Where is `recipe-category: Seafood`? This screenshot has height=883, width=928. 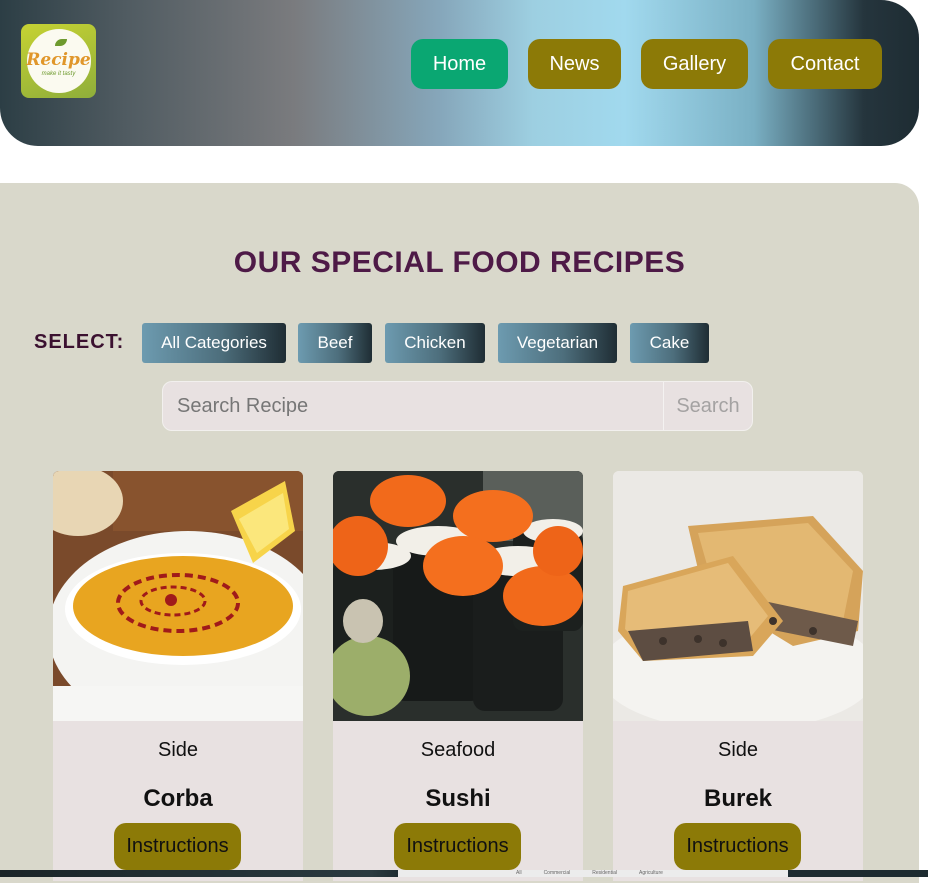
recipe-category: Seafood is located at coordinates (458, 750).